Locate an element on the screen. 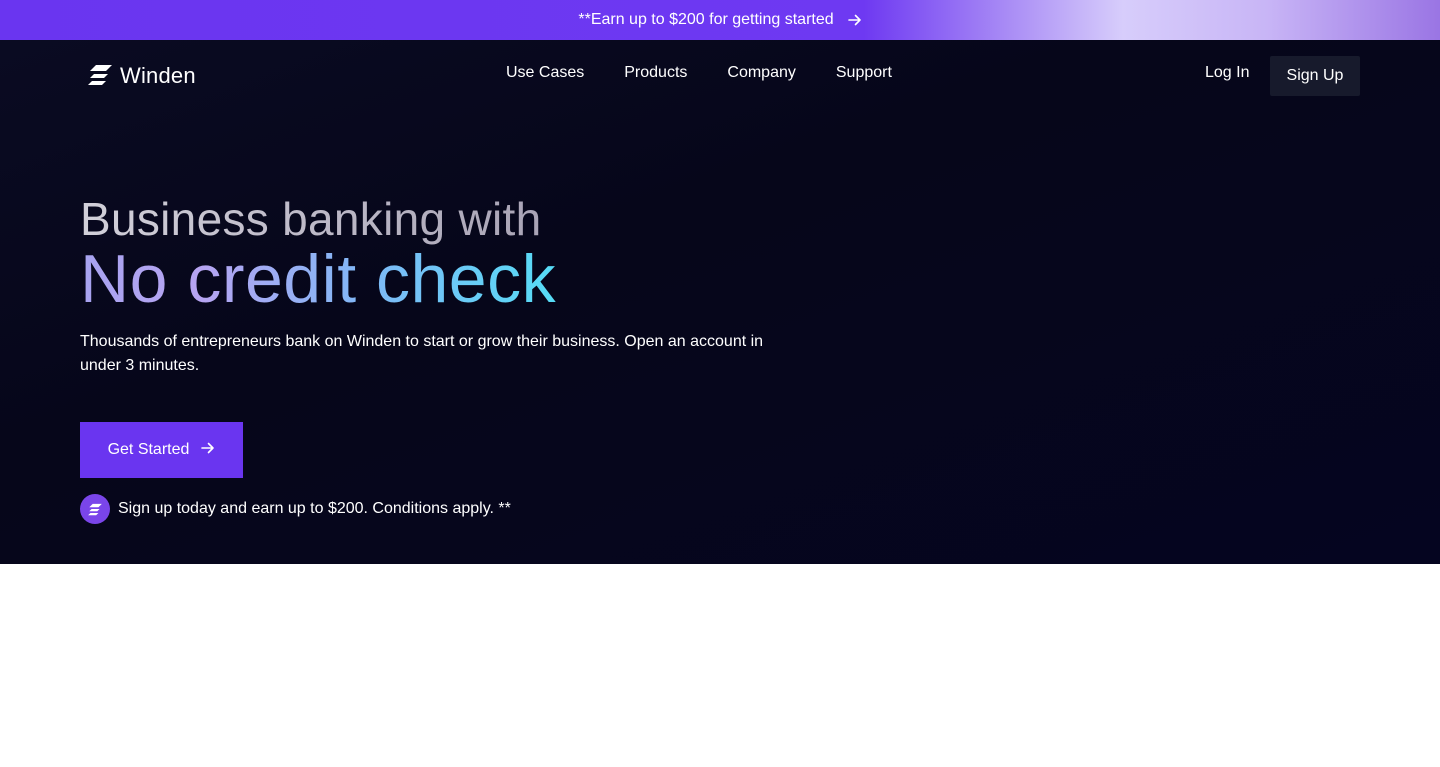  get-started-button: Get Started is located at coordinates (161, 450).